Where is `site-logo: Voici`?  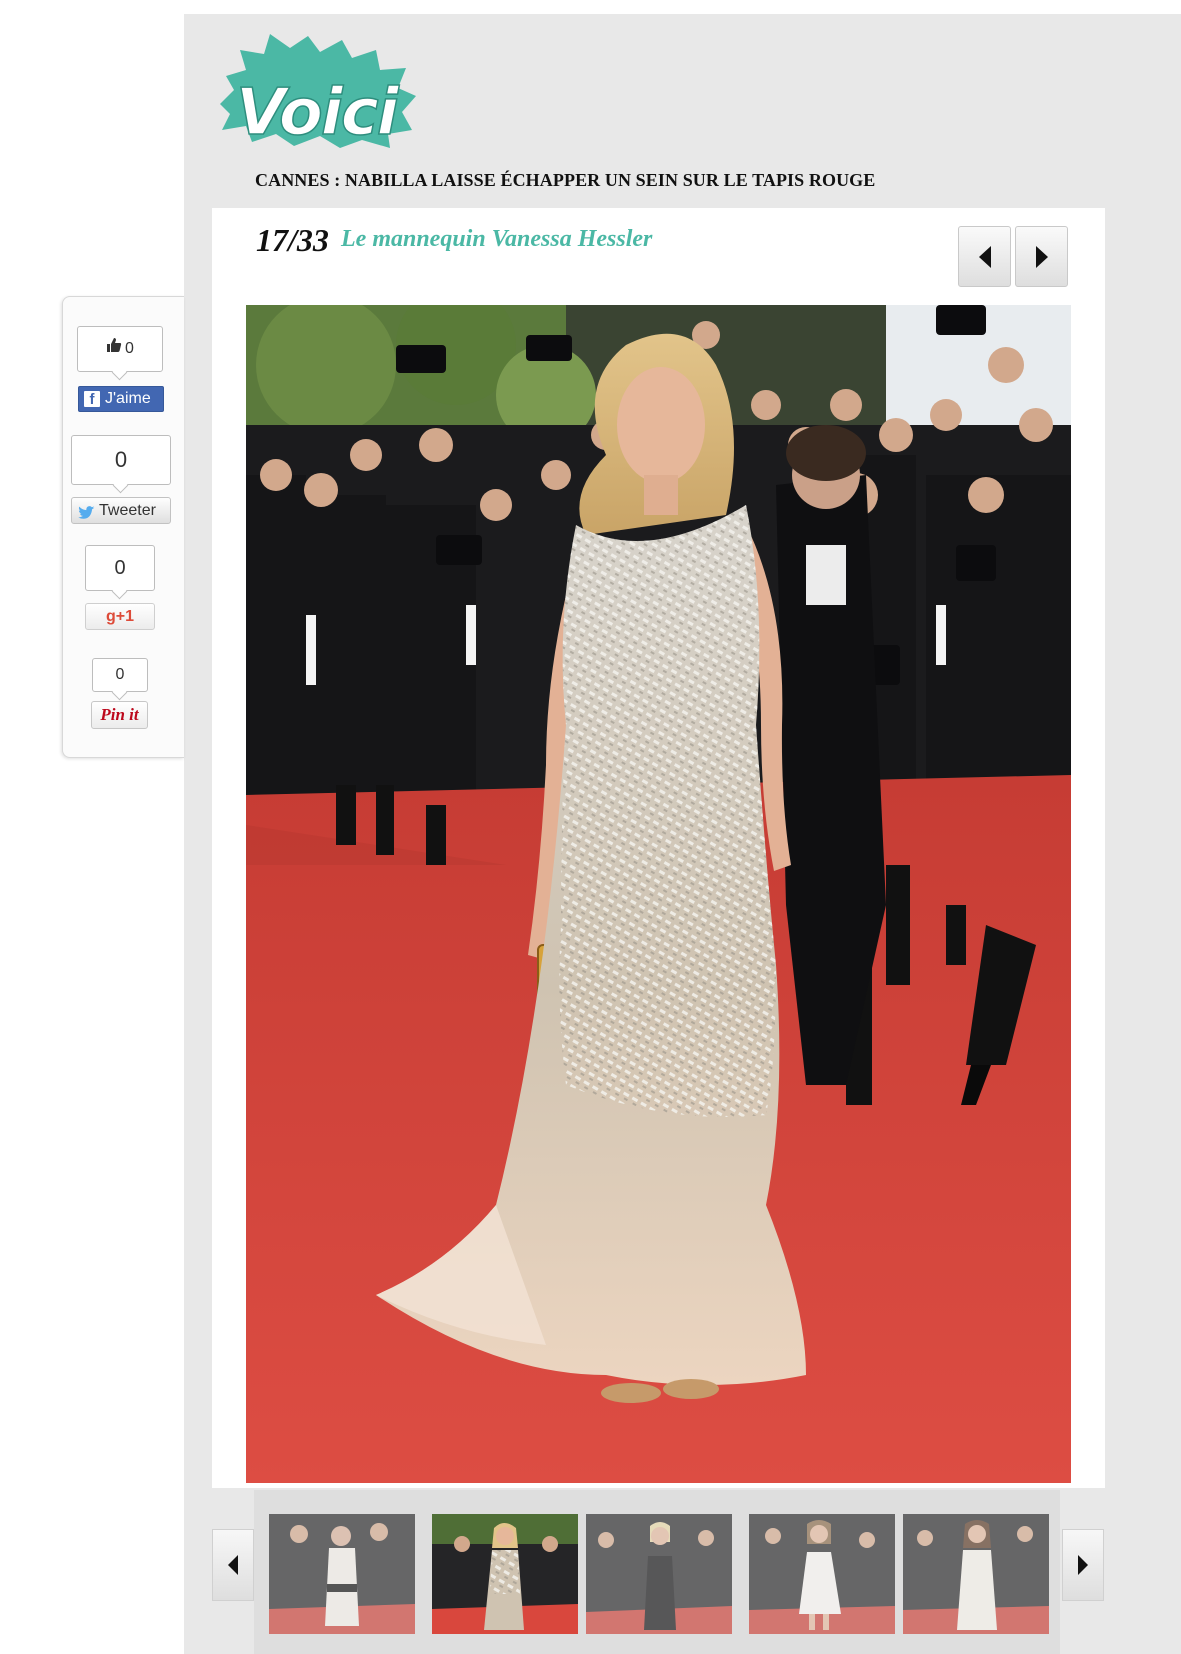
site-logo: Voici is located at coordinates (315, 89).